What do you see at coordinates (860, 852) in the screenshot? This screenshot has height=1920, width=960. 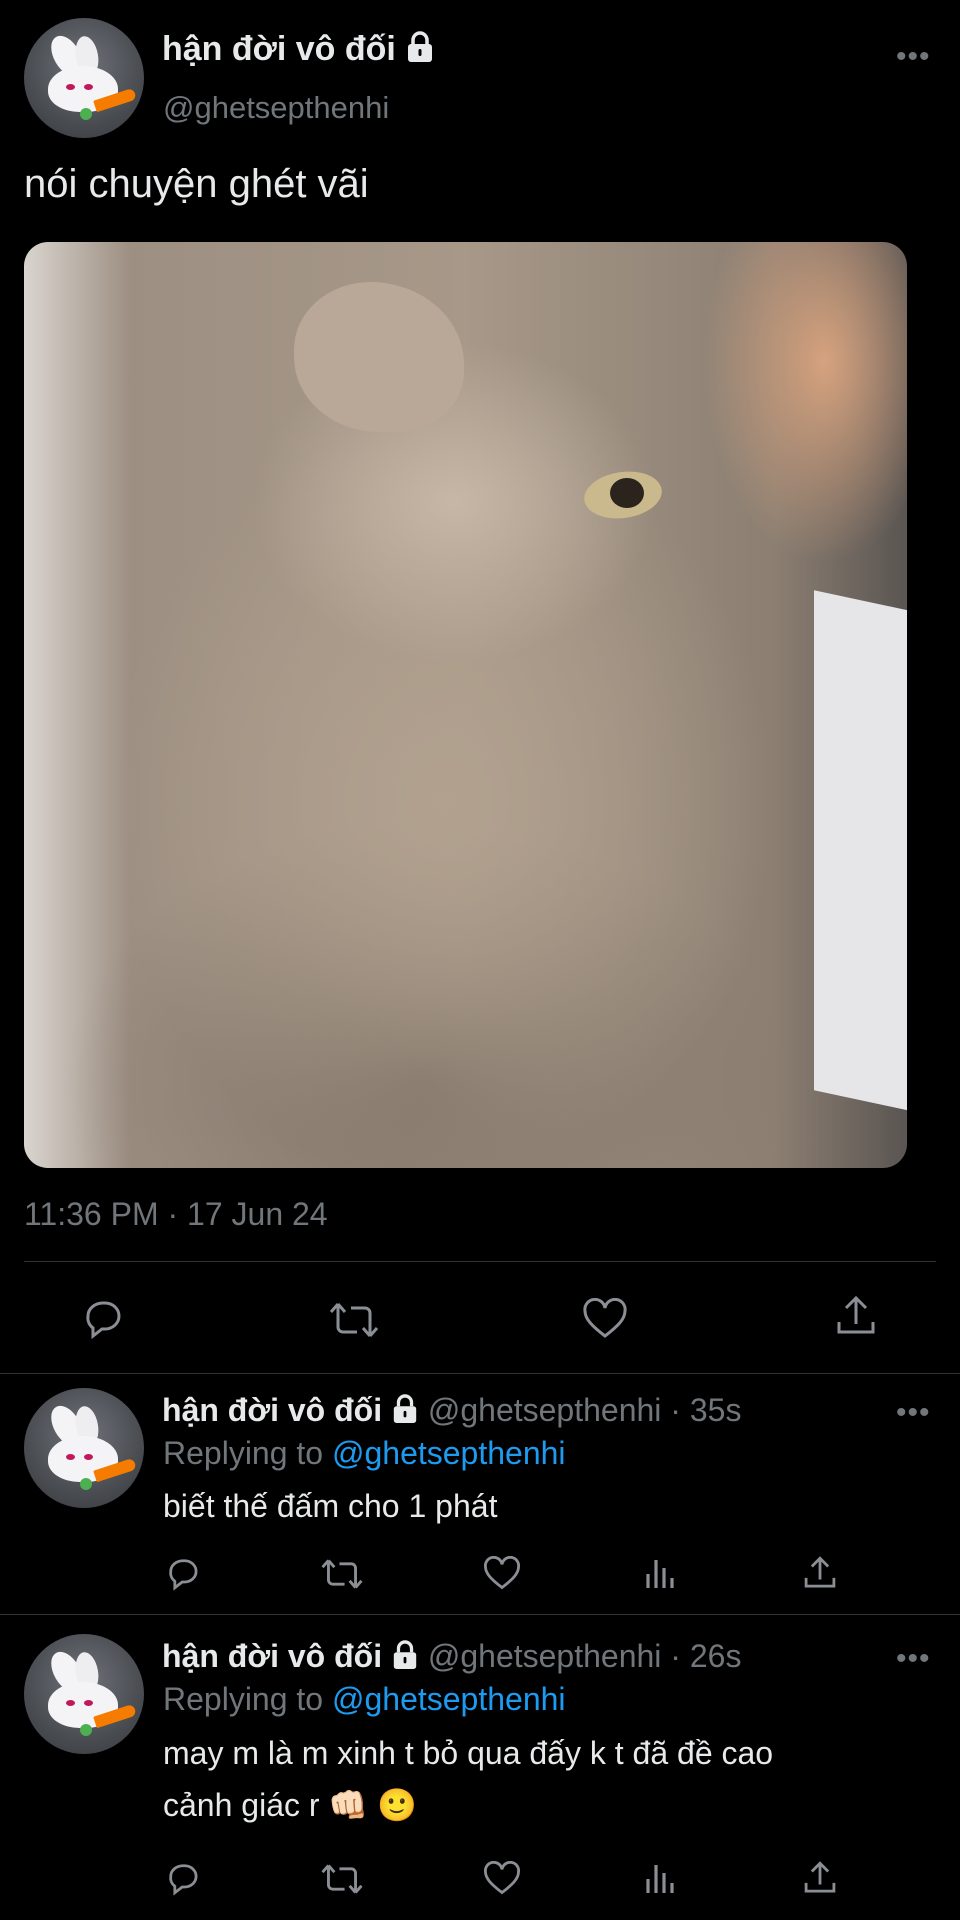 I see `background-table` at bounding box center [860, 852].